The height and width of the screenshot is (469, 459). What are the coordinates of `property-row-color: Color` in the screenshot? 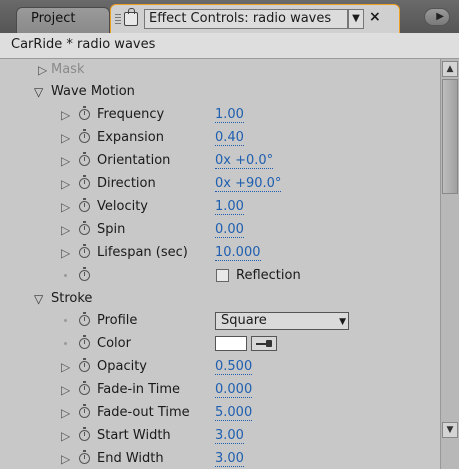 It's located at (220, 344).